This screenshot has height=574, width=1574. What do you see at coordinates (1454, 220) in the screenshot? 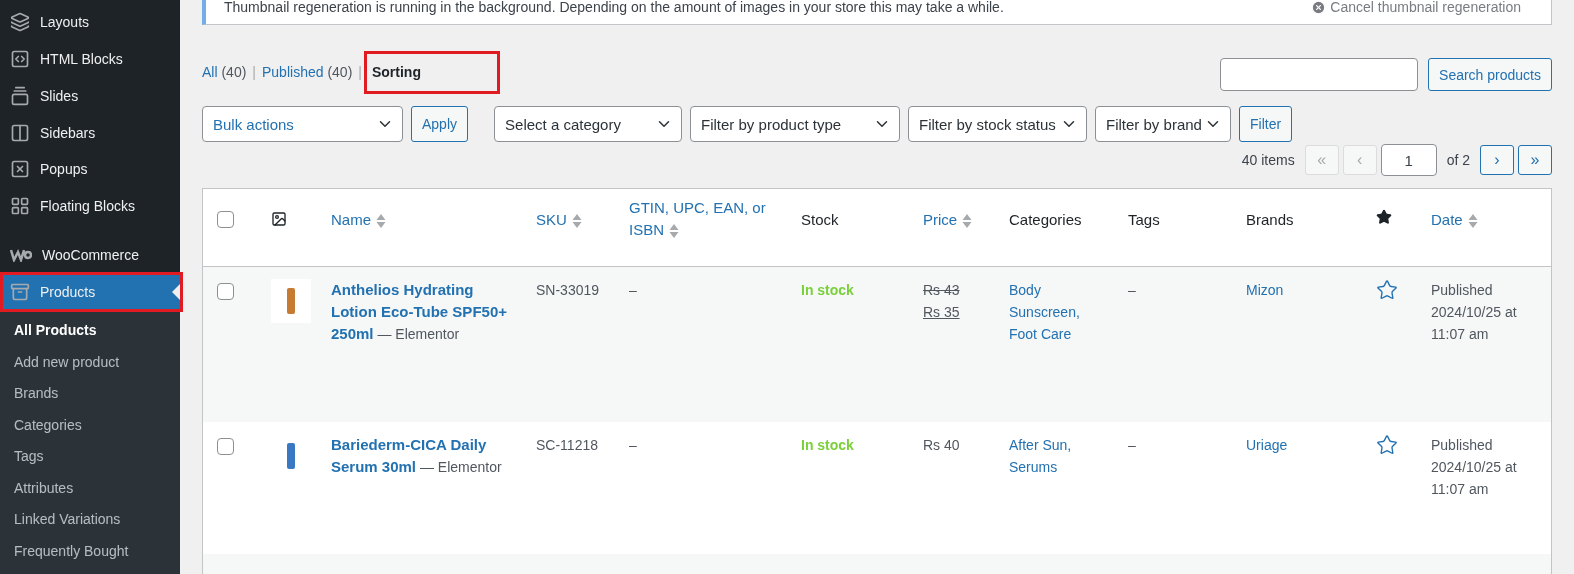
I see `column-header: Date` at bounding box center [1454, 220].